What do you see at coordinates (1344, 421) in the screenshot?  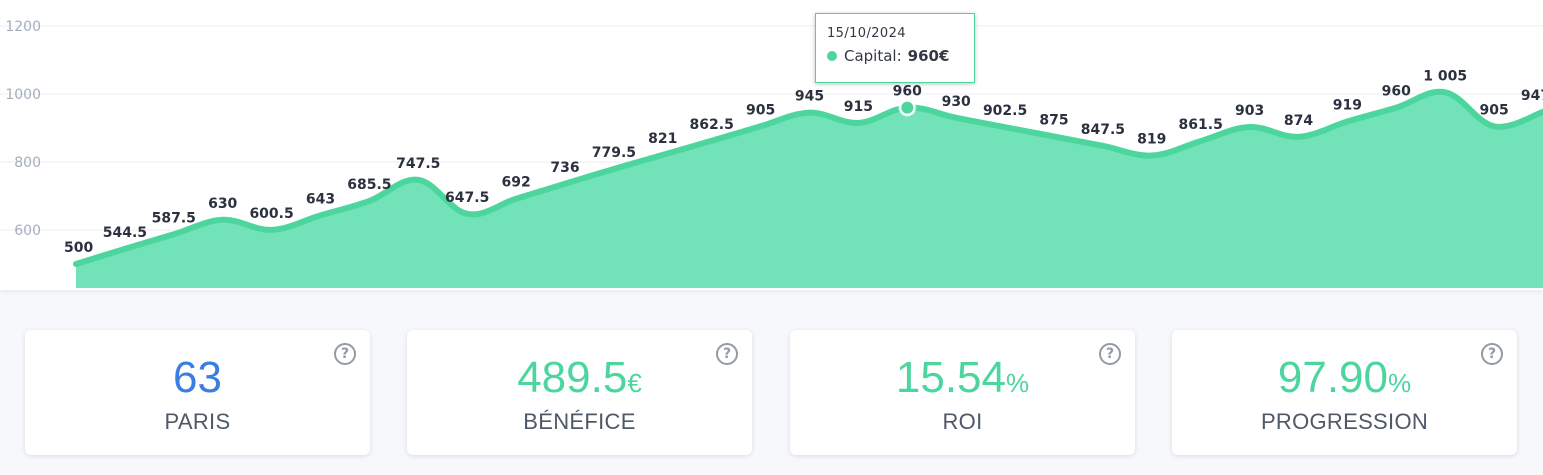 I see `stat-label: PROGRESSION` at bounding box center [1344, 421].